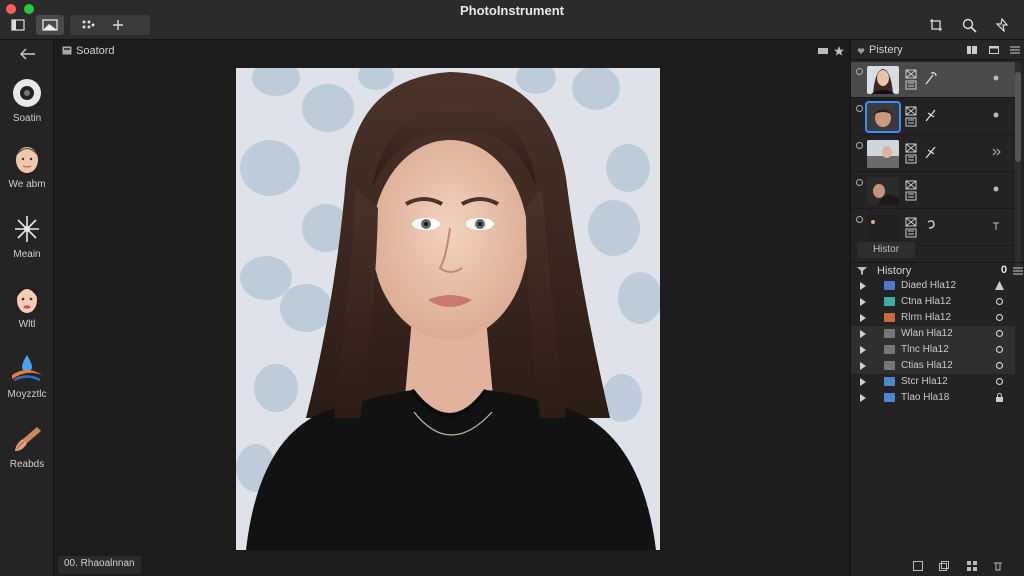  I want to click on history-row: Ctias Hla12, so click(933, 366).